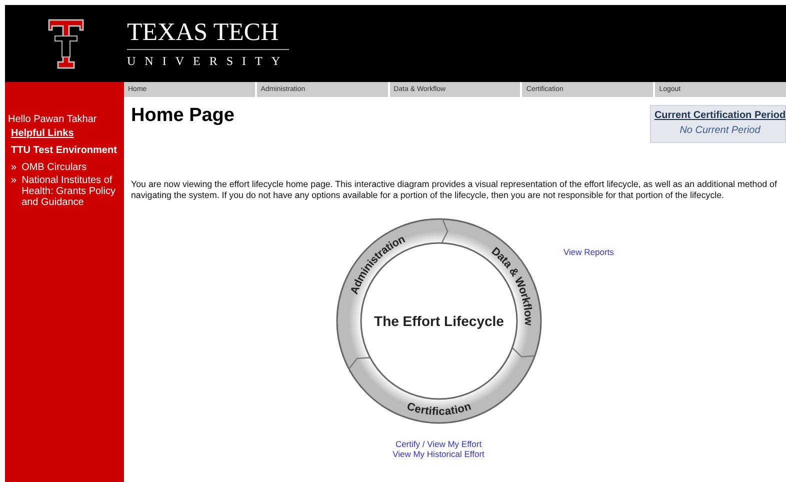  I want to click on helpful-links-heading: Helpful Links, so click(64, 134).